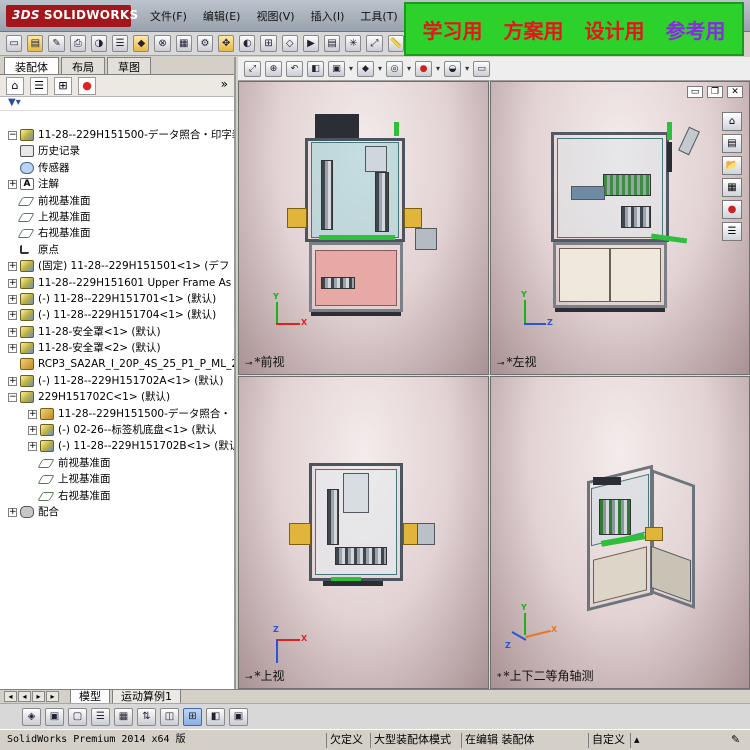 This screenshot has width=750, height=750. Describe the element at coordinates (38, 696) in the screenshot. I see `next-tab-icon: ▸` at that location.